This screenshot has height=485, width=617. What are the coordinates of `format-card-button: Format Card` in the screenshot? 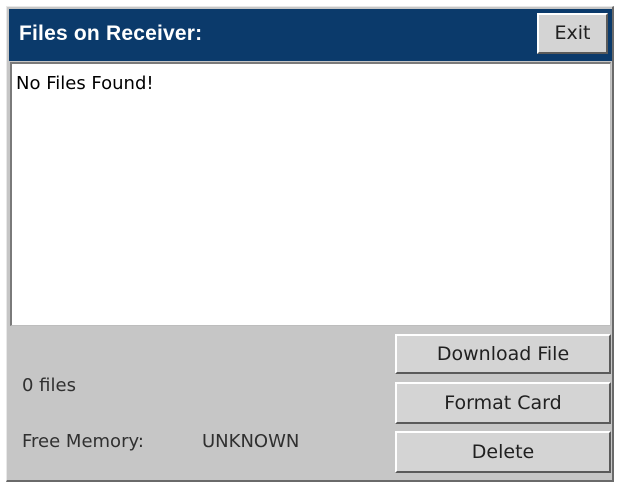 It's located at (503, 403).